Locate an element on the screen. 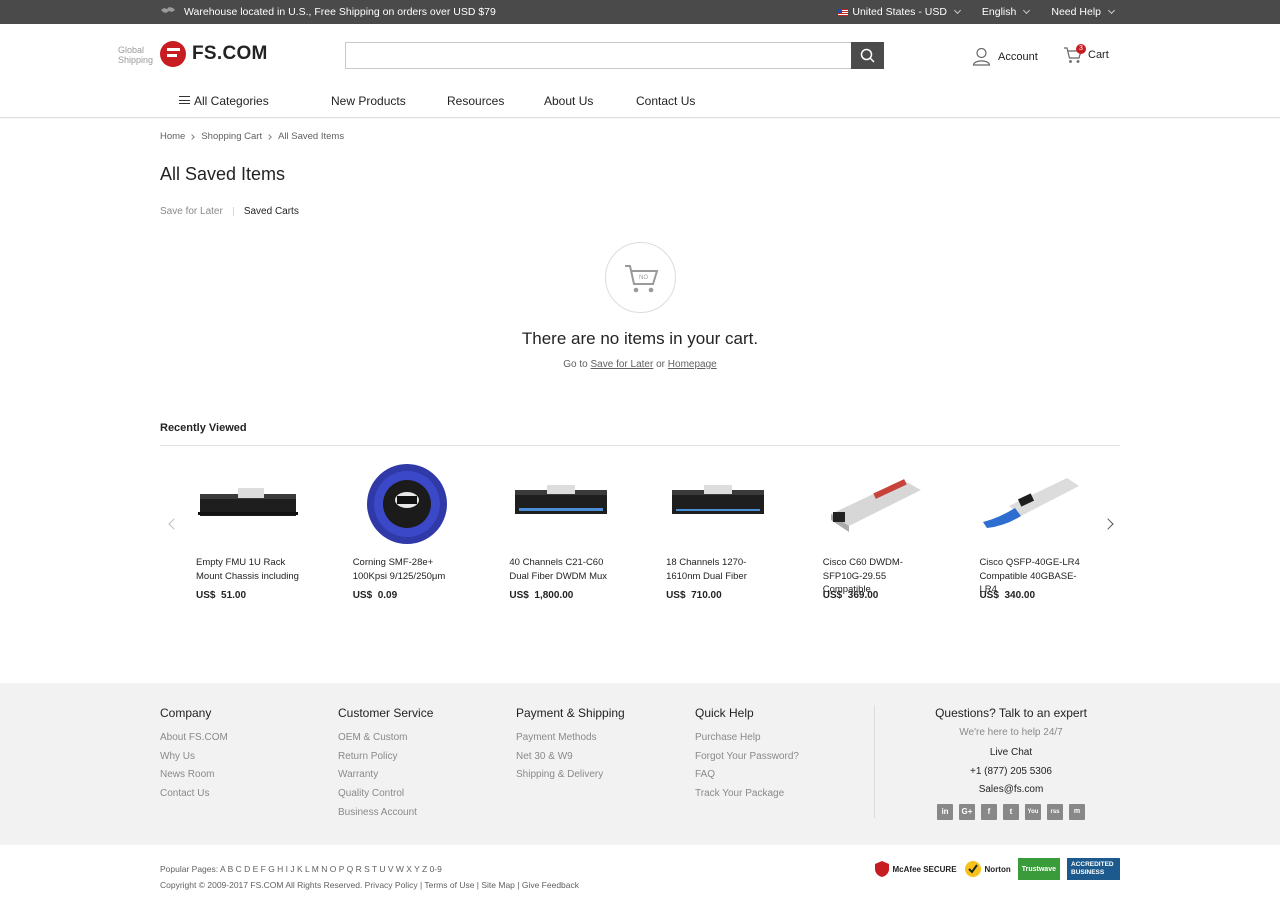 This screenshot has height=915, width=1280. tab-saved-carts: Saved Carts is located at coordinates (271, 211).